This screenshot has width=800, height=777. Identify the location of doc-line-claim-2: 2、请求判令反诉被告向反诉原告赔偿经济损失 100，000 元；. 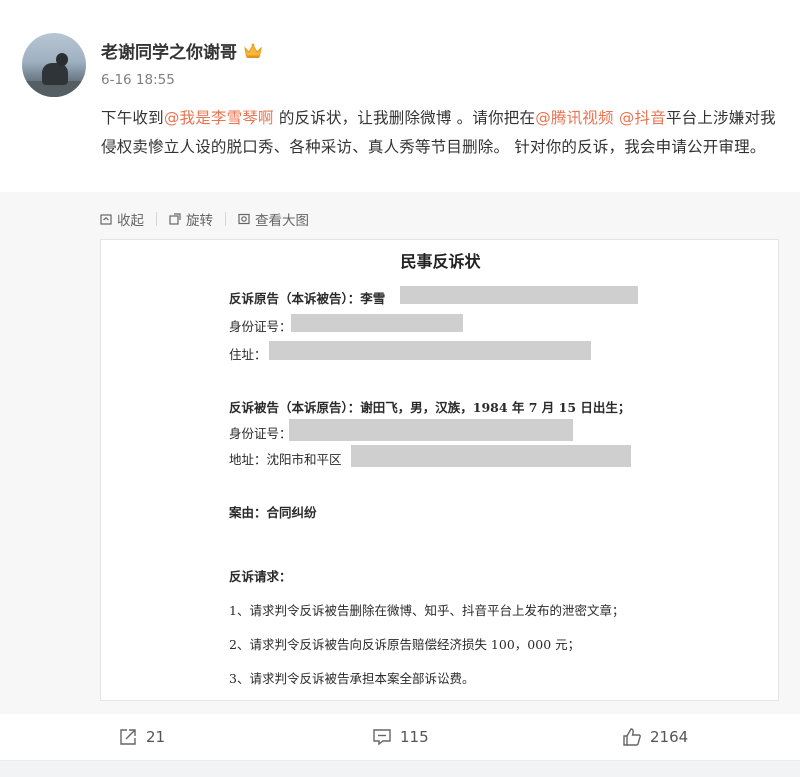
(405, 644).